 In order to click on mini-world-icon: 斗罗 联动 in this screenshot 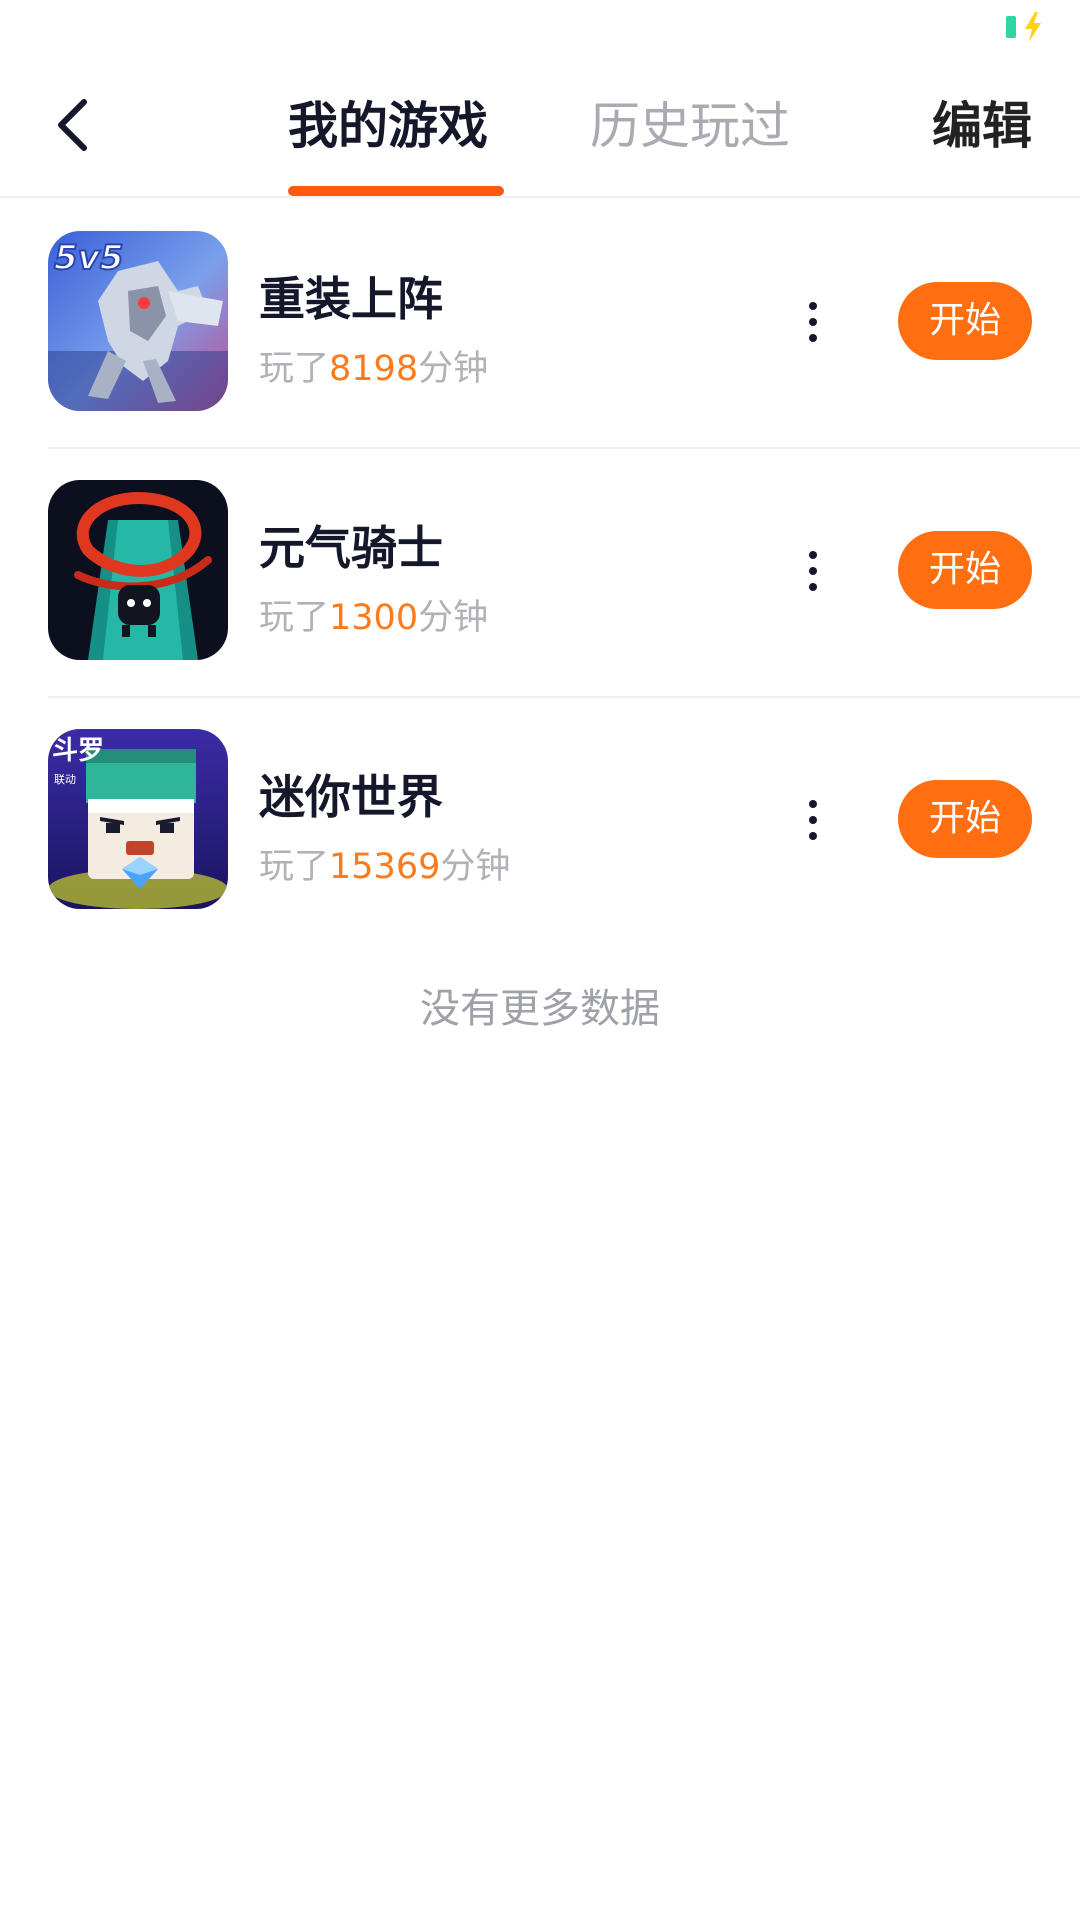, I will do `click(138, 819)`.